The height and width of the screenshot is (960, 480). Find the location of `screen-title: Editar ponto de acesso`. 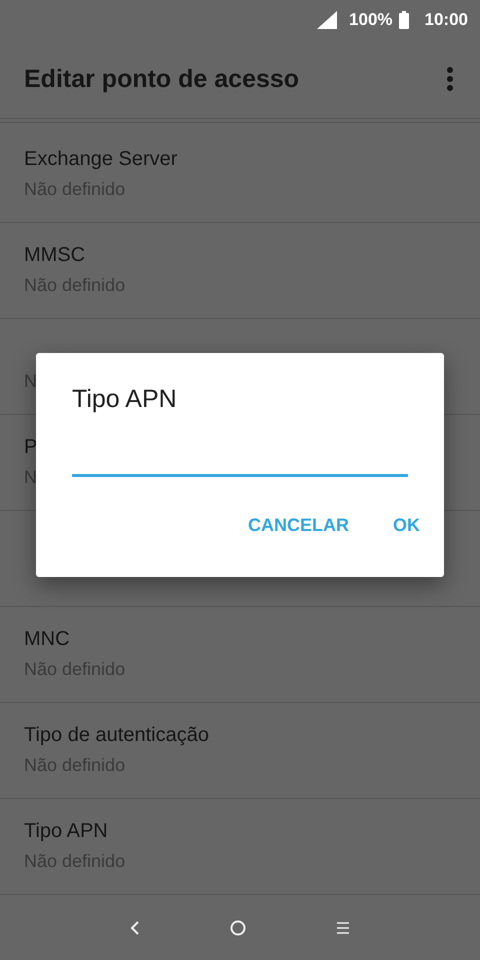

screen-title: Editar ponto de acesso is located at coordinates (162, 79).